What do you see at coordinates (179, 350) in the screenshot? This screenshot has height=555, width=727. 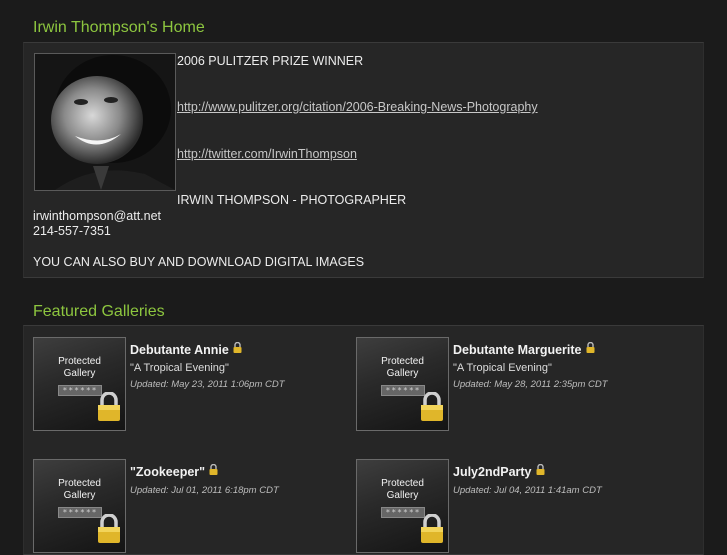 I see `gallery-title: Debutante Annie` at bounding box center [179, 350].